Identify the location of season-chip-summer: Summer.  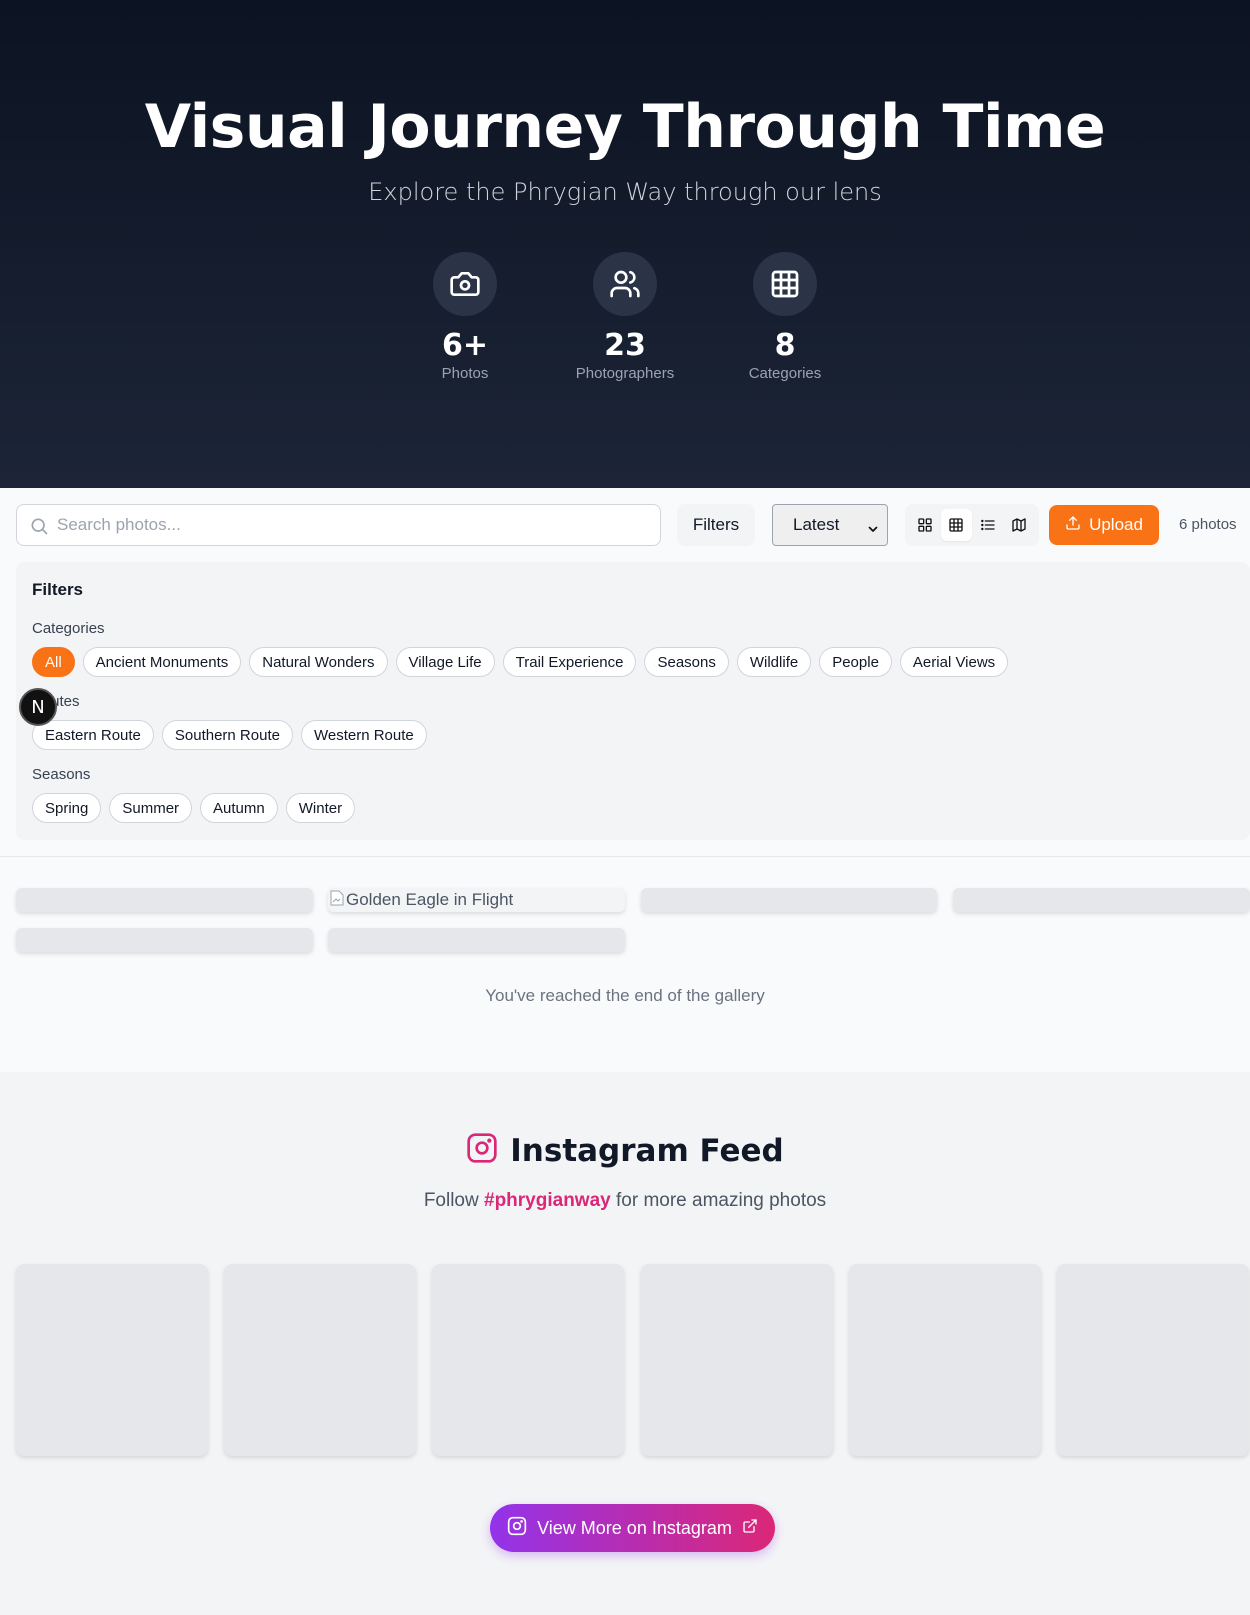
(151, 808).